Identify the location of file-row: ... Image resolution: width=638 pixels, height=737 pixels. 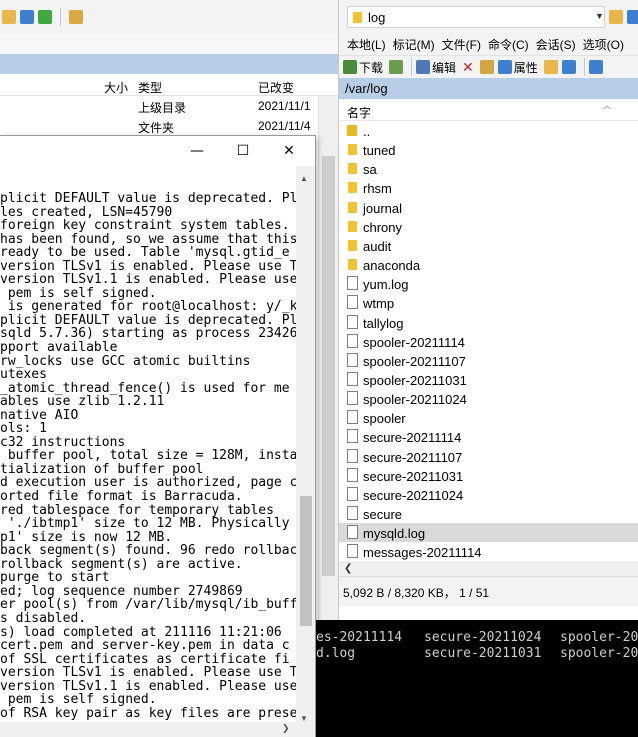
(488, 130).